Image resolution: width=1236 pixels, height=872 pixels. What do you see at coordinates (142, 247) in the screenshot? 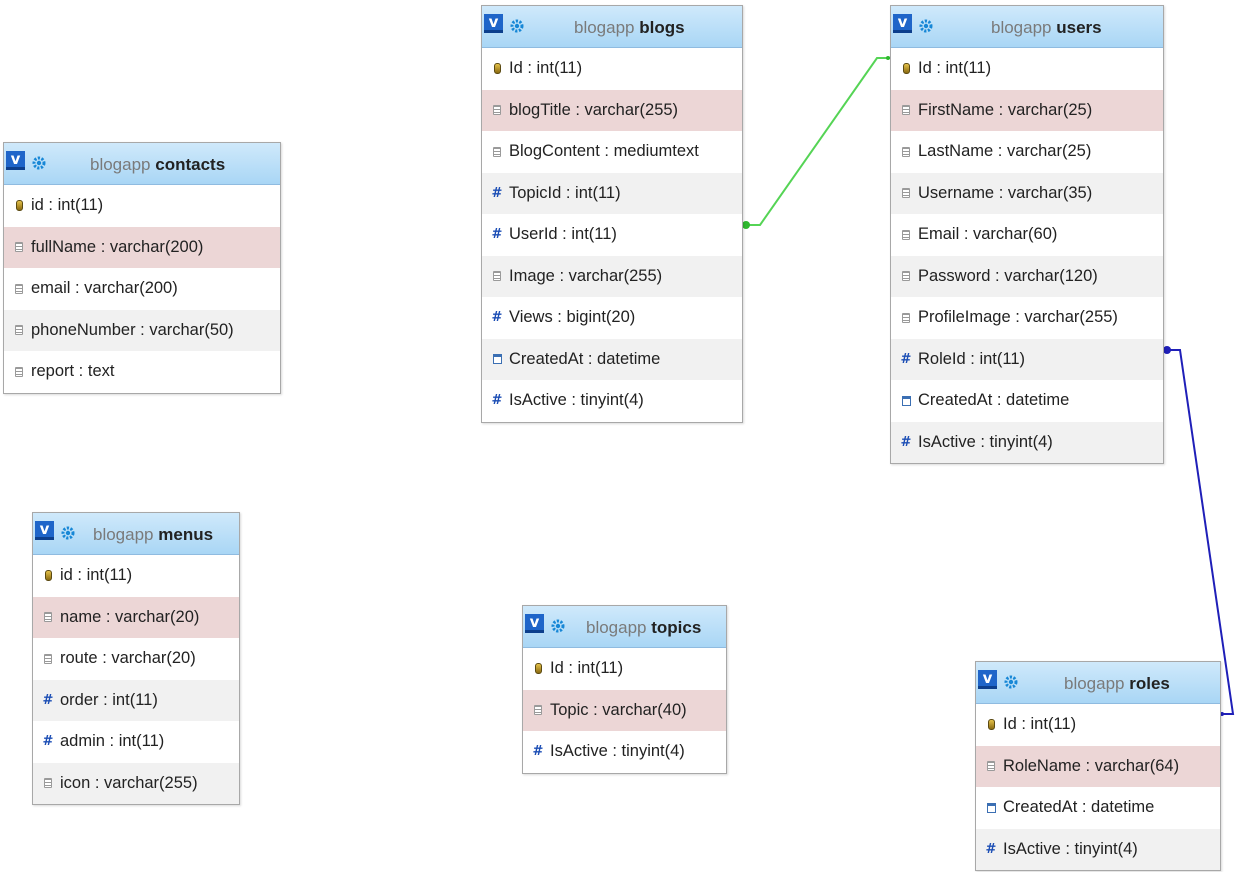
I see `column-row: fullName : varchar(200)` at bounding box center [142, 247].